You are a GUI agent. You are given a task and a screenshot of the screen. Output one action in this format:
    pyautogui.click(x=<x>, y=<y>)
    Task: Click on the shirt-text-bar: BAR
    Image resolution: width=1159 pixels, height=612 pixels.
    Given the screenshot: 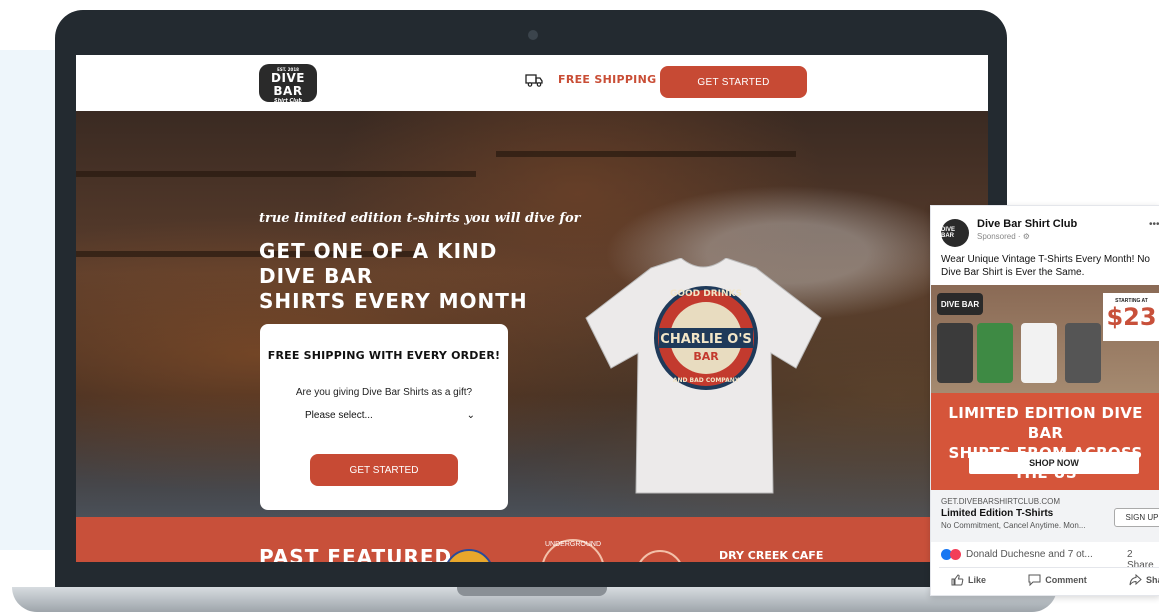 What is the action you would take?
    pyautogui.click(x=706, y=356)
    